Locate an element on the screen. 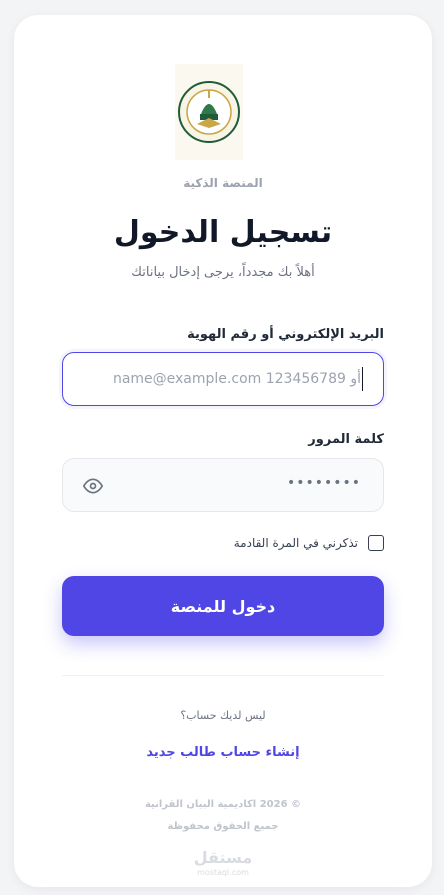 This screenshot has height=895, width=444. platform-name: المنصة الذكية is located at coordinates (223, 183).